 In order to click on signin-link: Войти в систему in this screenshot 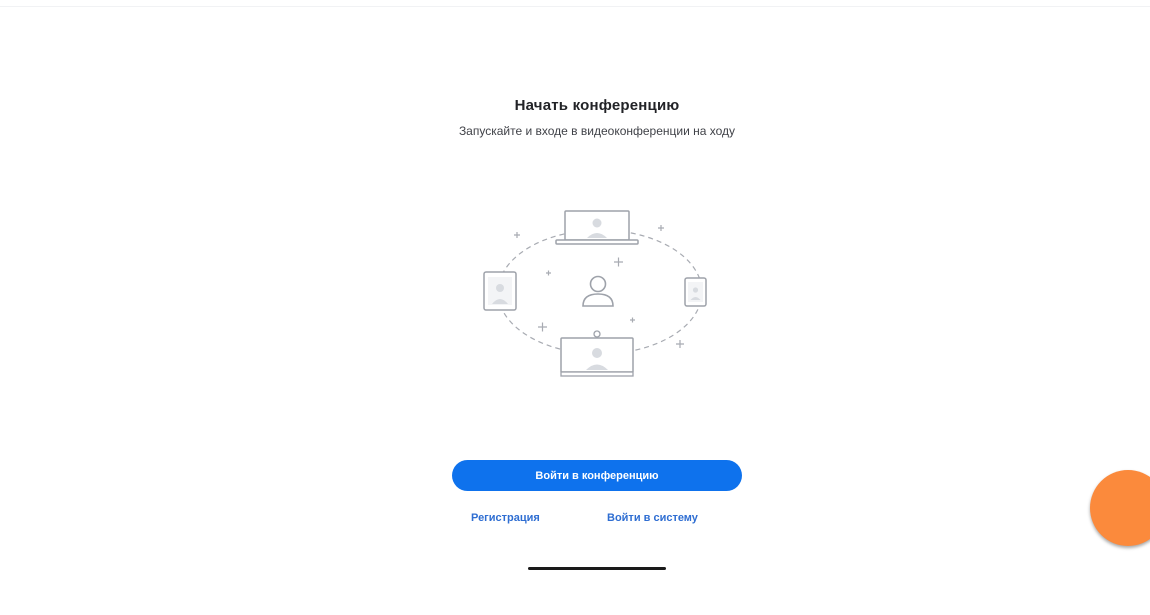, I will do `click(652, 518)`.